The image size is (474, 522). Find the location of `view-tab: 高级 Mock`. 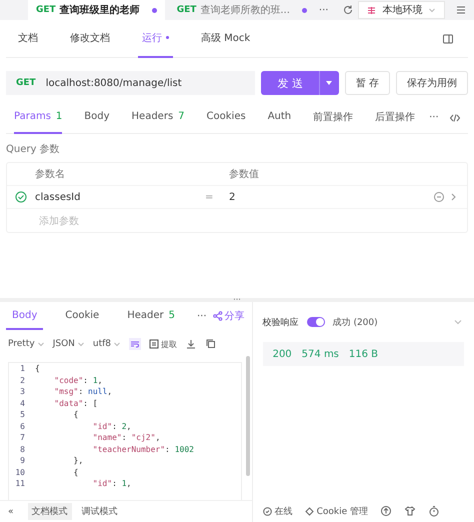

view-tab: 高级 Mock is located at coordinates (225, 39).